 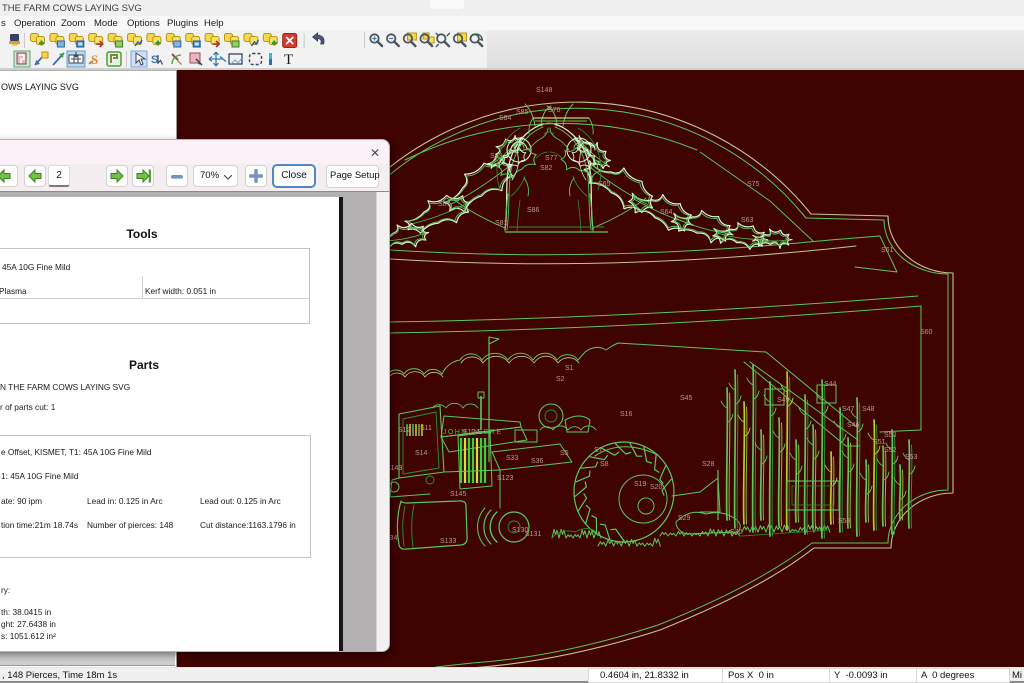 I want to click on svg-text: S20, so click(x=656, y=487).